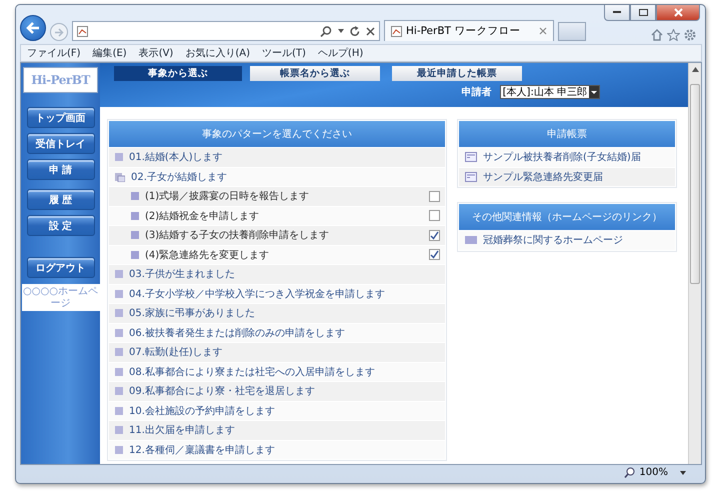  Describe the element at coordinates (60, 143) in the screenshot. I see `nav-button: 受信トレイ` at that location.